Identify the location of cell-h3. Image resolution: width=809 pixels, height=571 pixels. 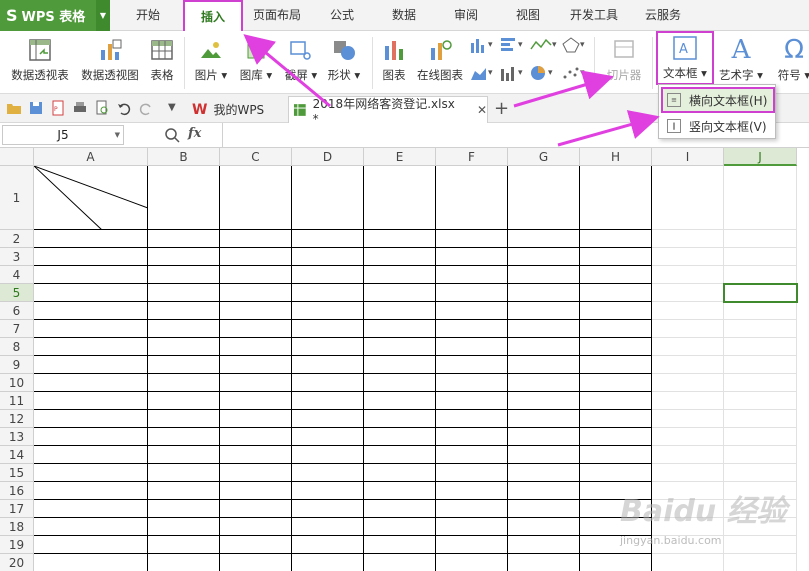
(616, 257).